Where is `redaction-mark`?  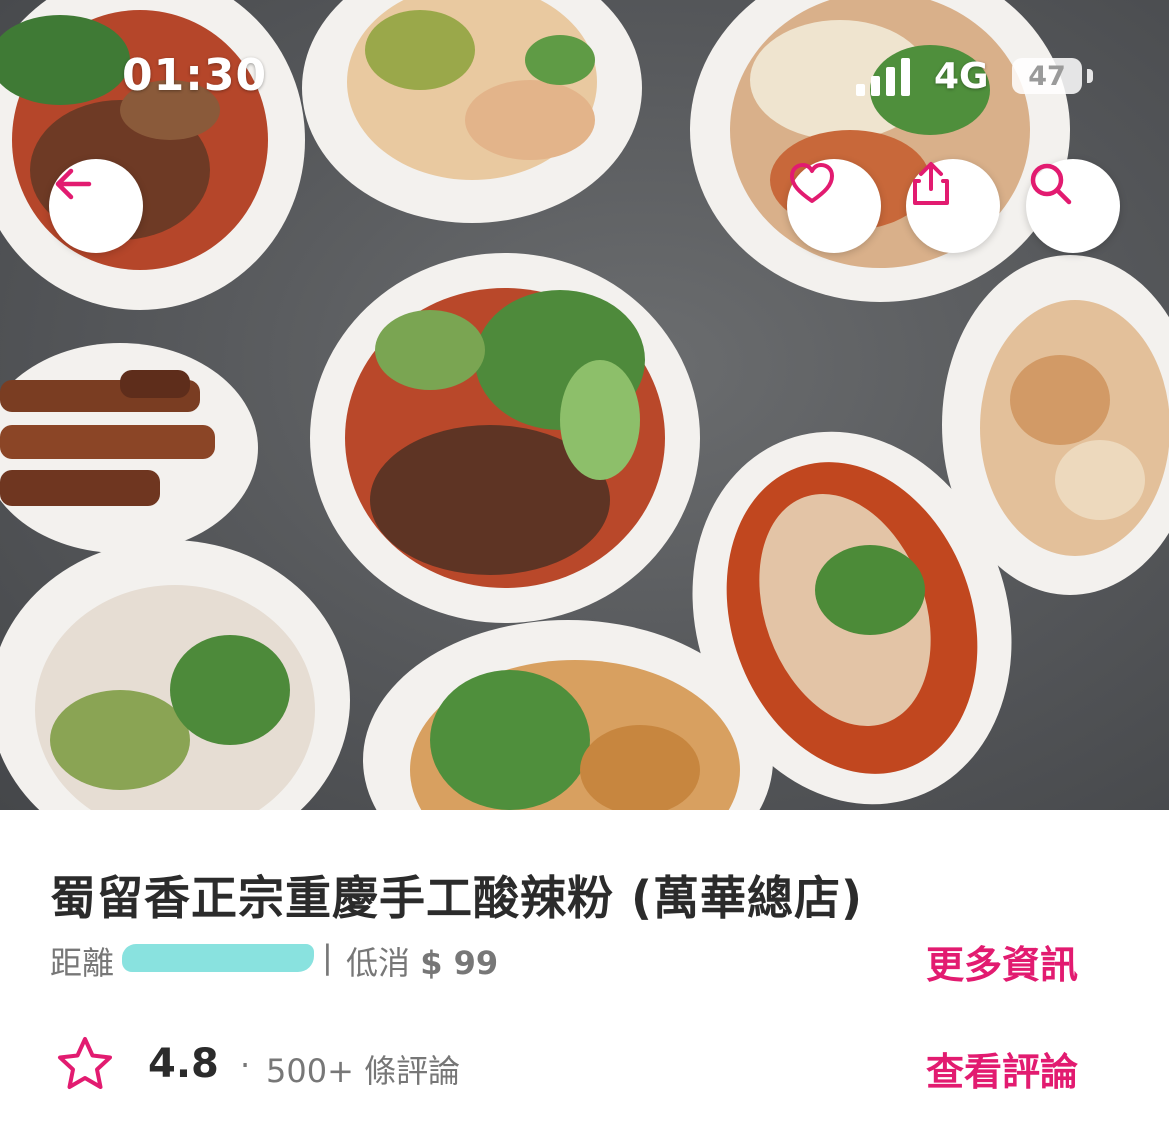
redaction-mark is located at coordinates (218, 958).